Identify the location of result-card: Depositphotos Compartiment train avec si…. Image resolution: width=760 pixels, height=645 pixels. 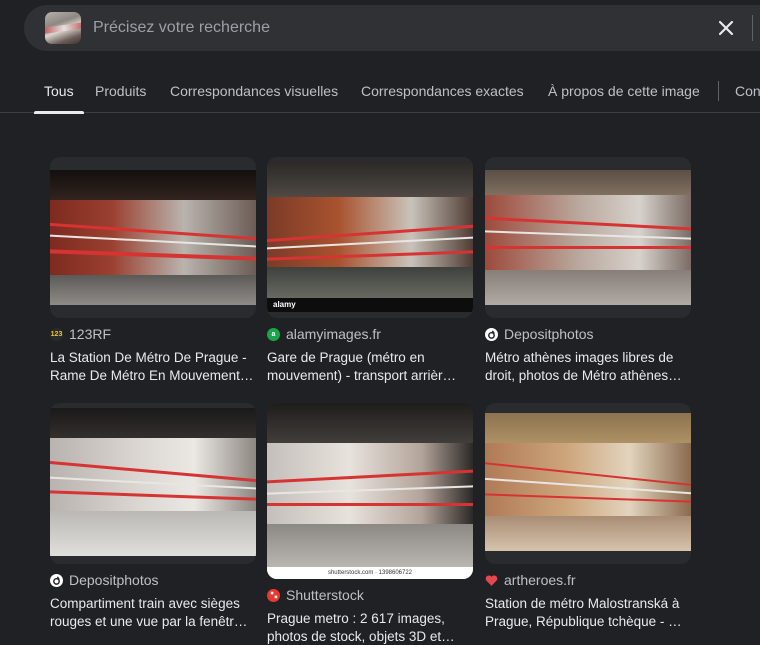
(153, 517).